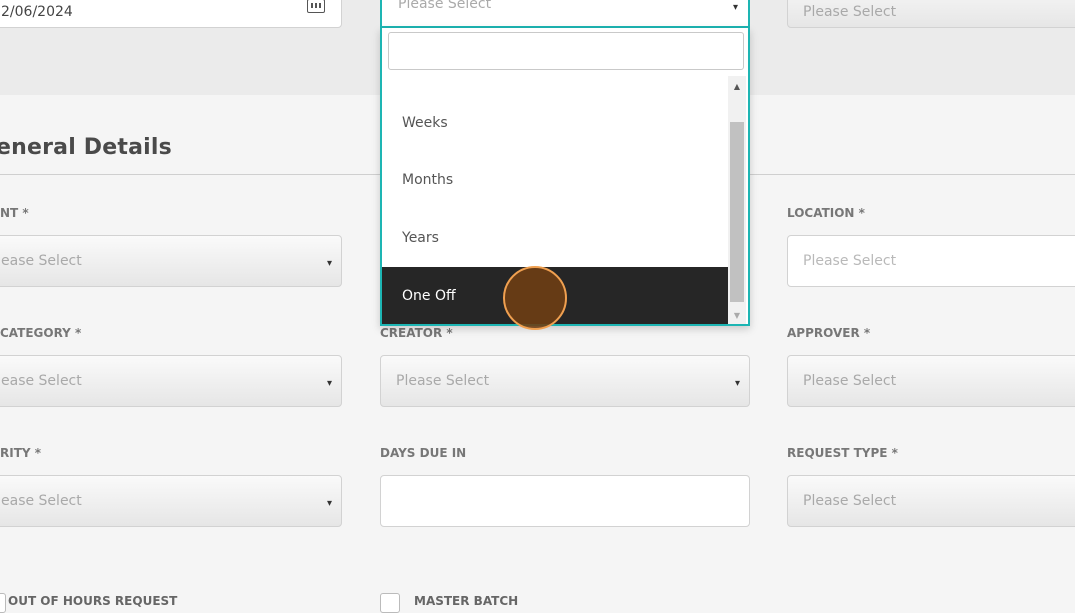 This screenshot has height=613, width=1075. Describe the element at coordinates (850, 12) in the screenshot. I see `top-right-placeholder: Please Select` at that location.